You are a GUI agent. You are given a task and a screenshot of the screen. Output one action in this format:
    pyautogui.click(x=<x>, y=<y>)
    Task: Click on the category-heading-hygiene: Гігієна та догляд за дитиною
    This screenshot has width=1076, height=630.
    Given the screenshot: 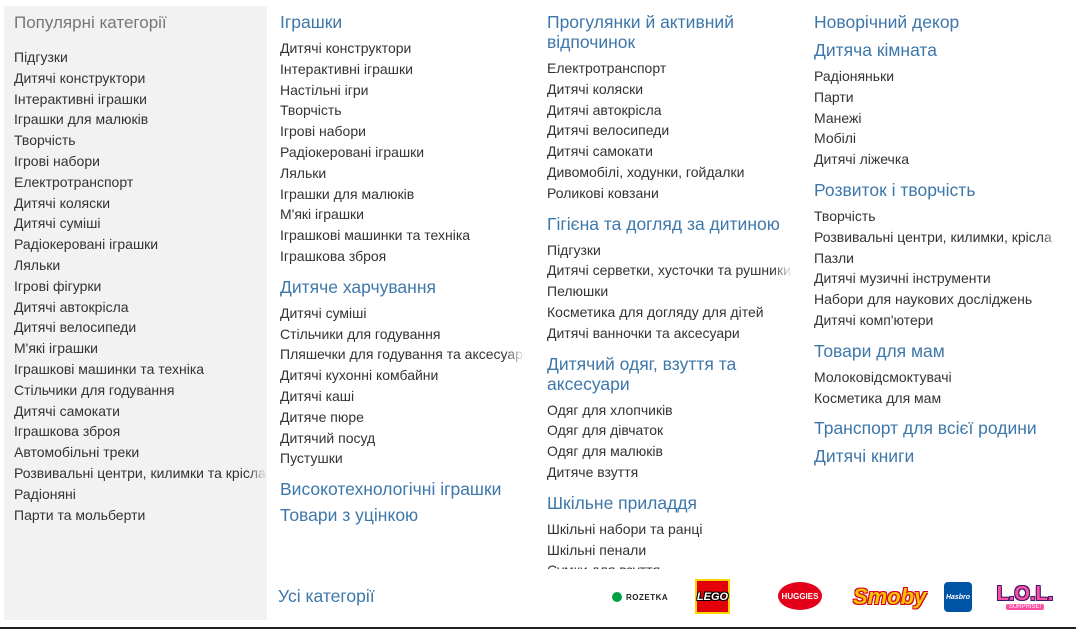 What is the action you would take?
    pyautogui.click(x=670, y=224)
    